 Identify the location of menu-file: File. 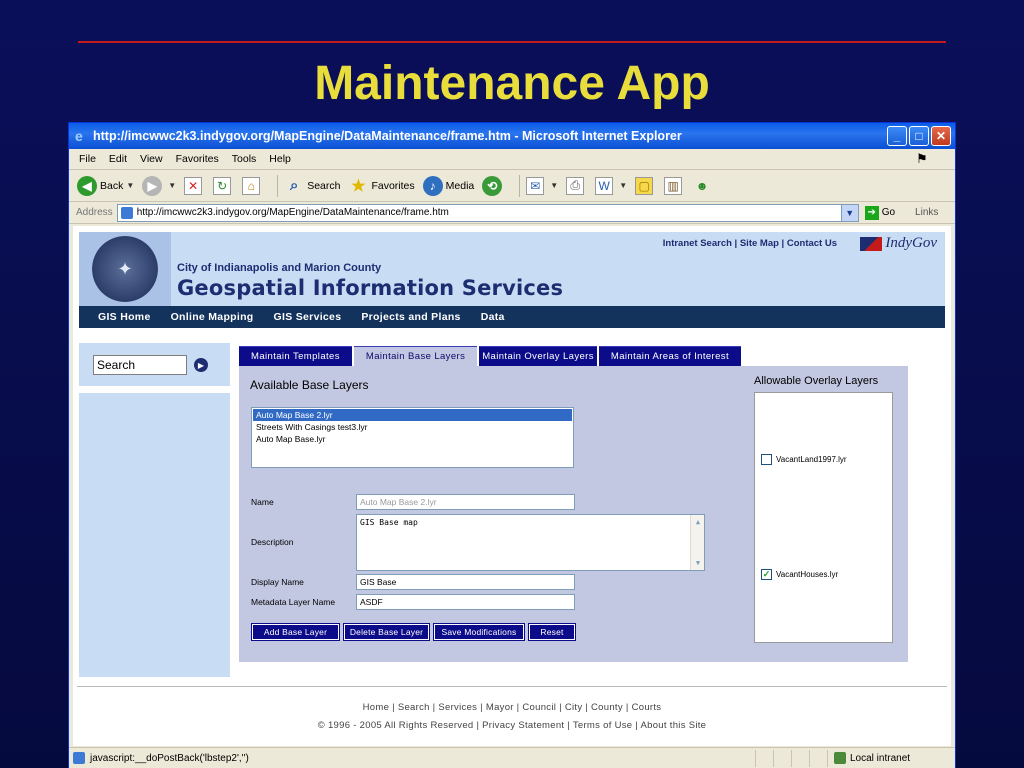
(87, 159).